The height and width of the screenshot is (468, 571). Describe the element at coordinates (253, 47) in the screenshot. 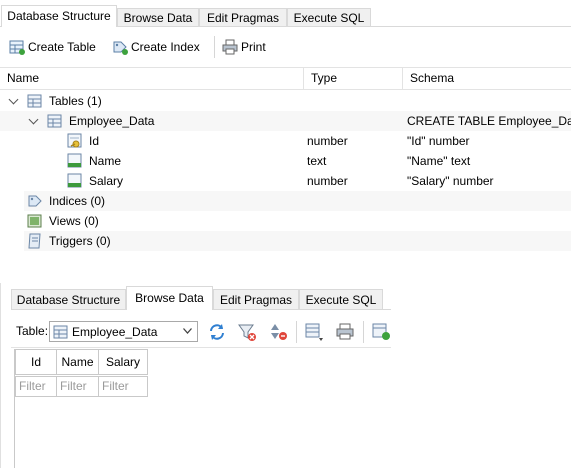

I see `print-label: Print` at that location.